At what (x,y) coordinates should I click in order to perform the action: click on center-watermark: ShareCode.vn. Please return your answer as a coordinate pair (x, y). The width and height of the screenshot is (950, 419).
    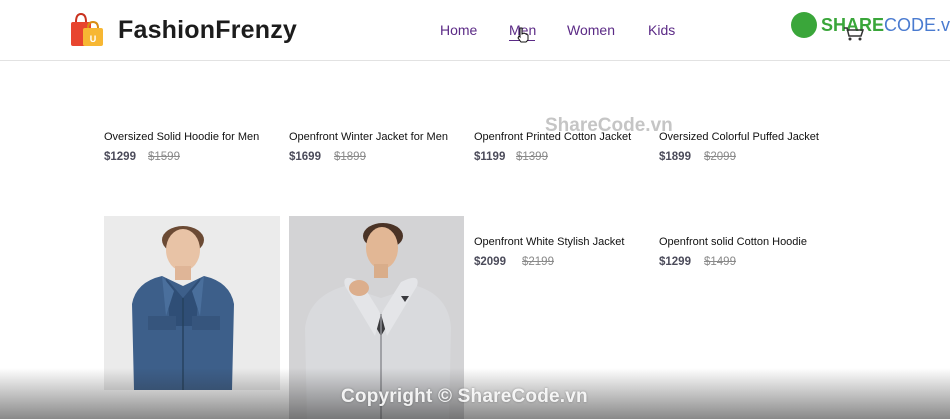
    Looking at the image, I should click on (609, 125).